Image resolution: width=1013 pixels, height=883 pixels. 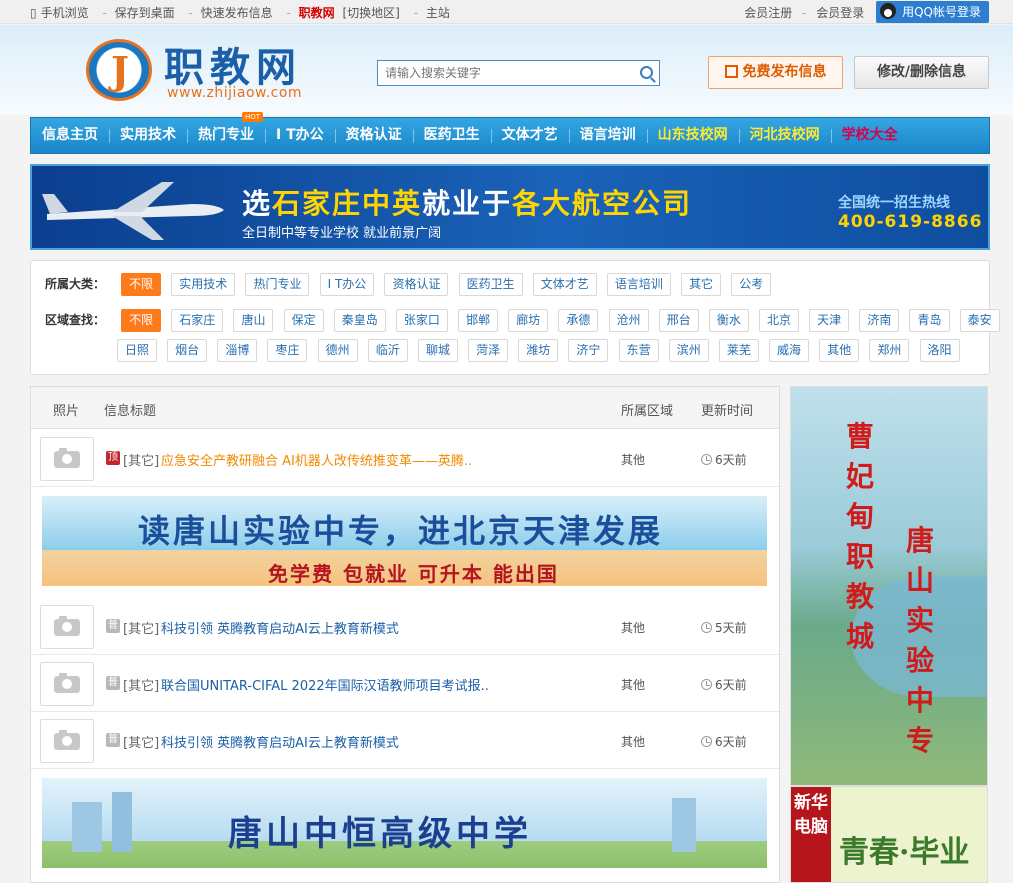 I want to click on region-tag: 泰安, so click(x=979, y=320).